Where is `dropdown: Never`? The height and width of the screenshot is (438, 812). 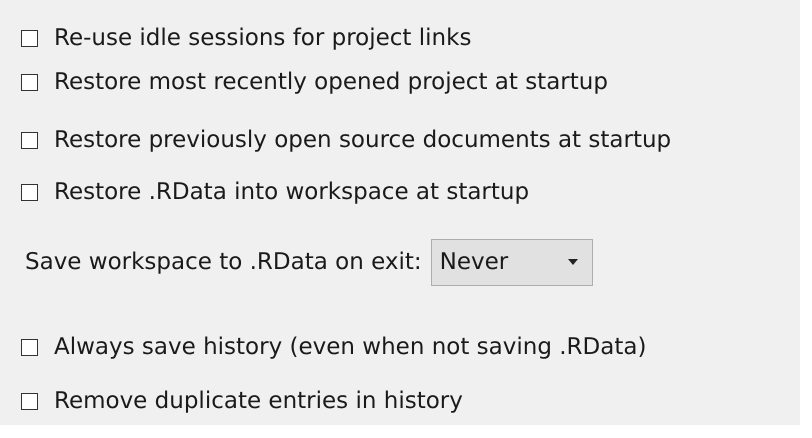 dropdown: Never is located at coordinates (511, 262).